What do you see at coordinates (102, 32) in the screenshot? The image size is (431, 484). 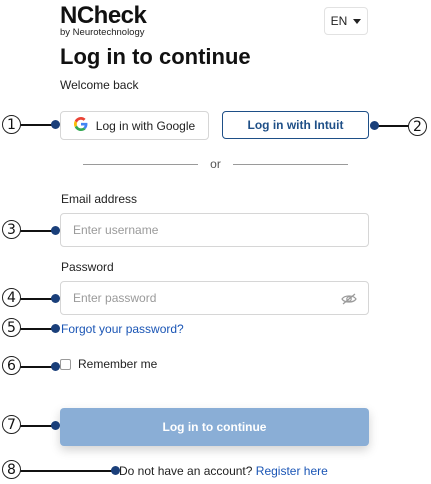 I see `logo-tagline: by Neurotechnology` at bounding box center [102, 32].